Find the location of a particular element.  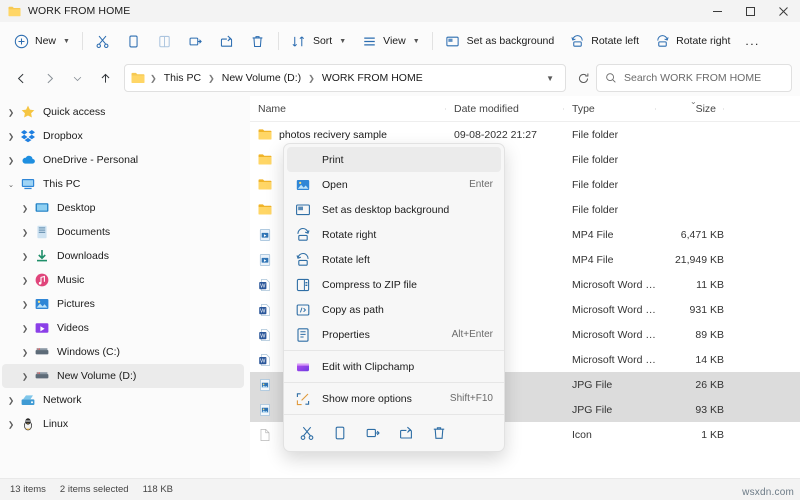

clipchamp-icon is located at coordinates (303, 367).